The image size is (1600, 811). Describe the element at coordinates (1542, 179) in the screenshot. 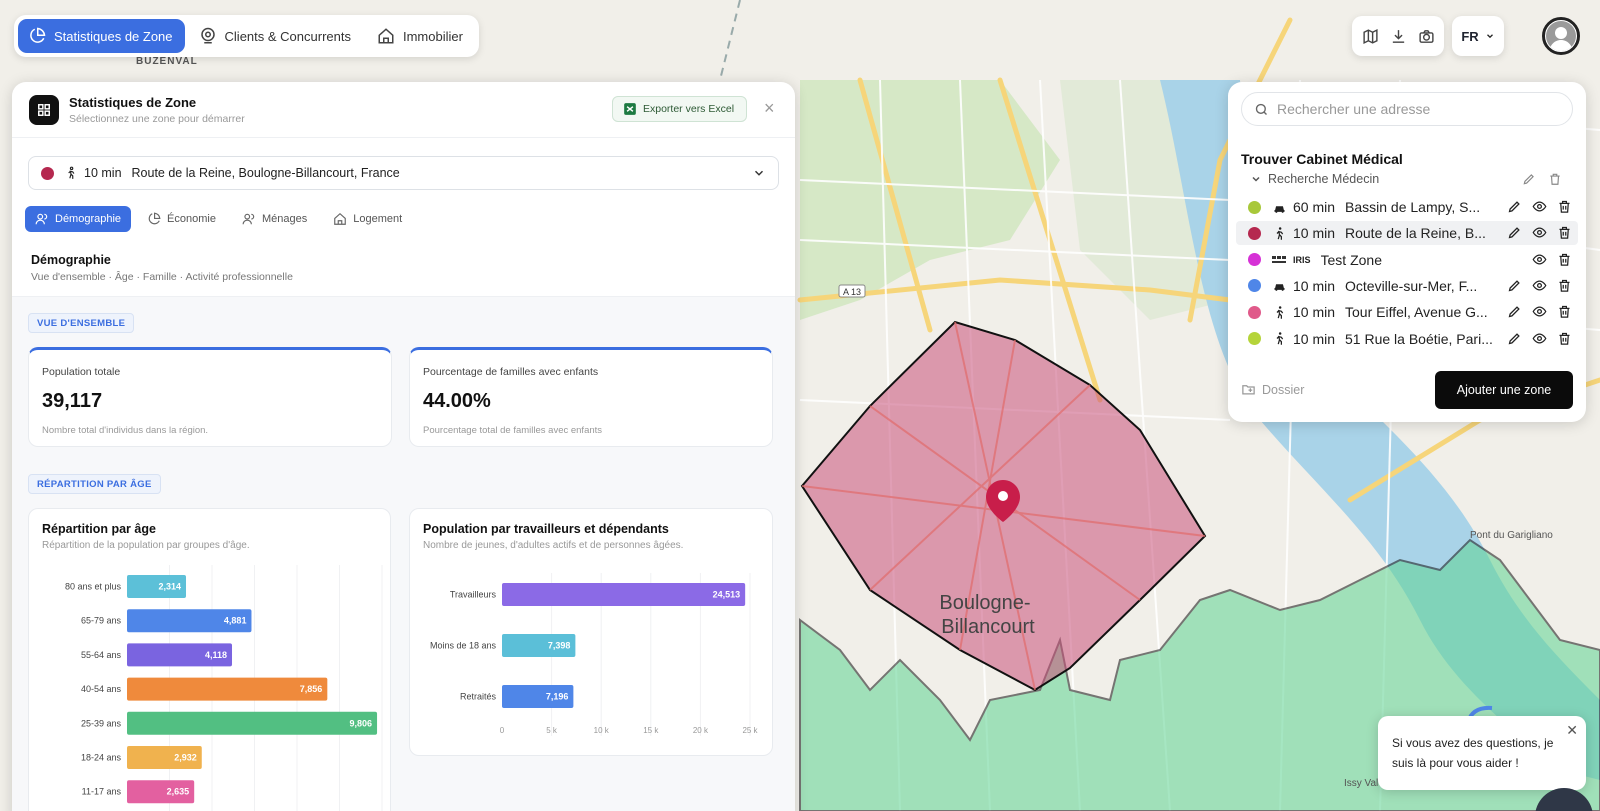

I see `subgroup-actions` at that location.